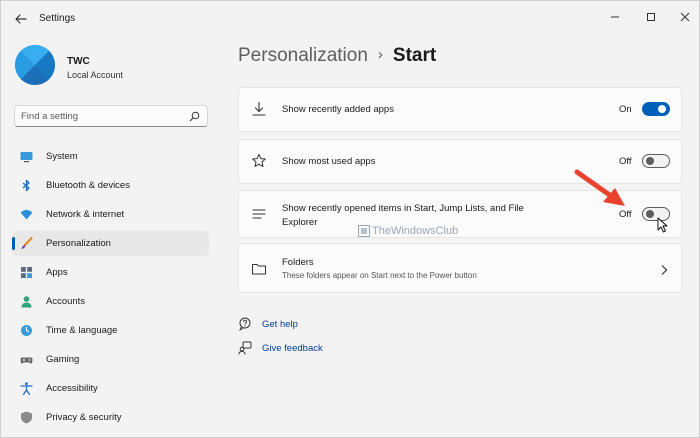 This screenshot has width=700, height=438. Describe the element at coordinates (245, 348) in the screenshot. I see `feedback-icon` at that location.